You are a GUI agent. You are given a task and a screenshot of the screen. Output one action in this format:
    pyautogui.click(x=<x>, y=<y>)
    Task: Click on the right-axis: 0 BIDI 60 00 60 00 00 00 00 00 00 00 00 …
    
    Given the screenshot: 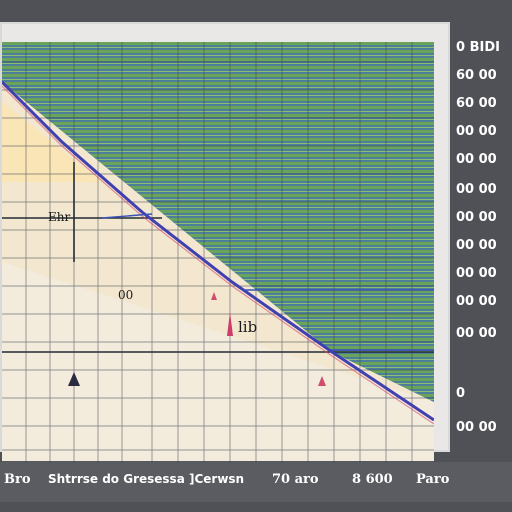 What is the action you would take?
    pyautogui.click(x=481, y=237)
    